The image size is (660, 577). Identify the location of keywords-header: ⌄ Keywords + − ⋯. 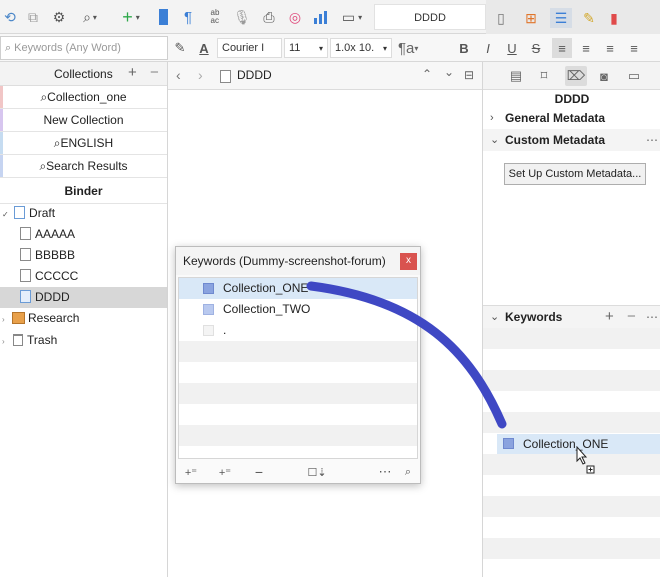
(571, 317).